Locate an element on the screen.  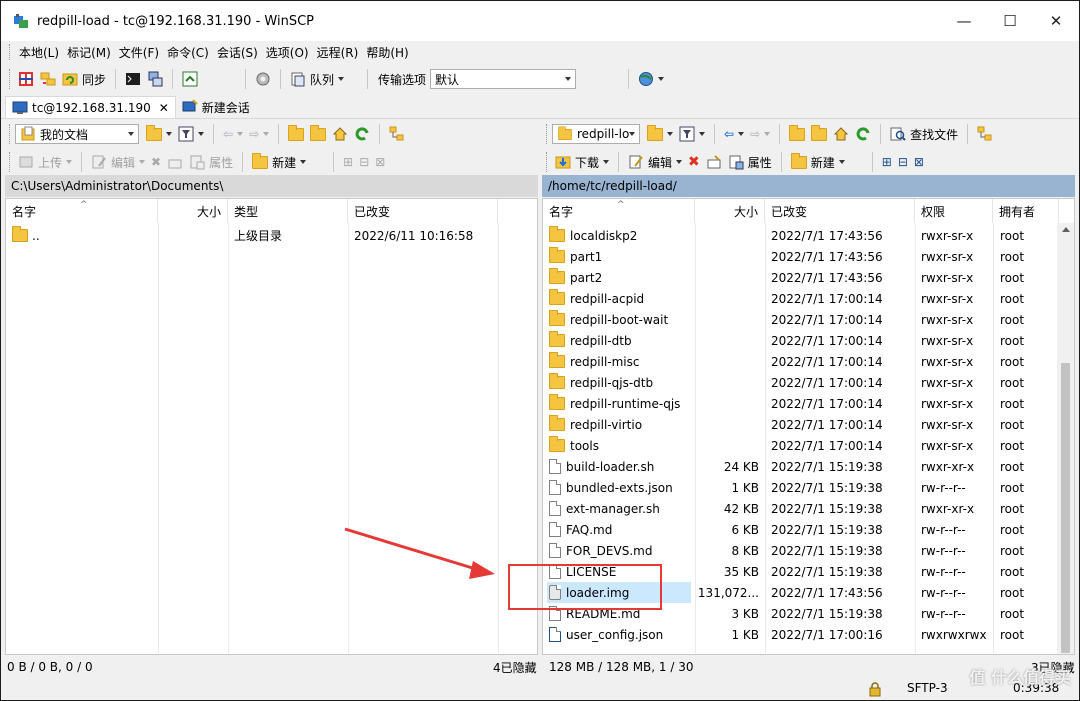
transfer-options-select: 默认 is located at coordinates (503, 79).